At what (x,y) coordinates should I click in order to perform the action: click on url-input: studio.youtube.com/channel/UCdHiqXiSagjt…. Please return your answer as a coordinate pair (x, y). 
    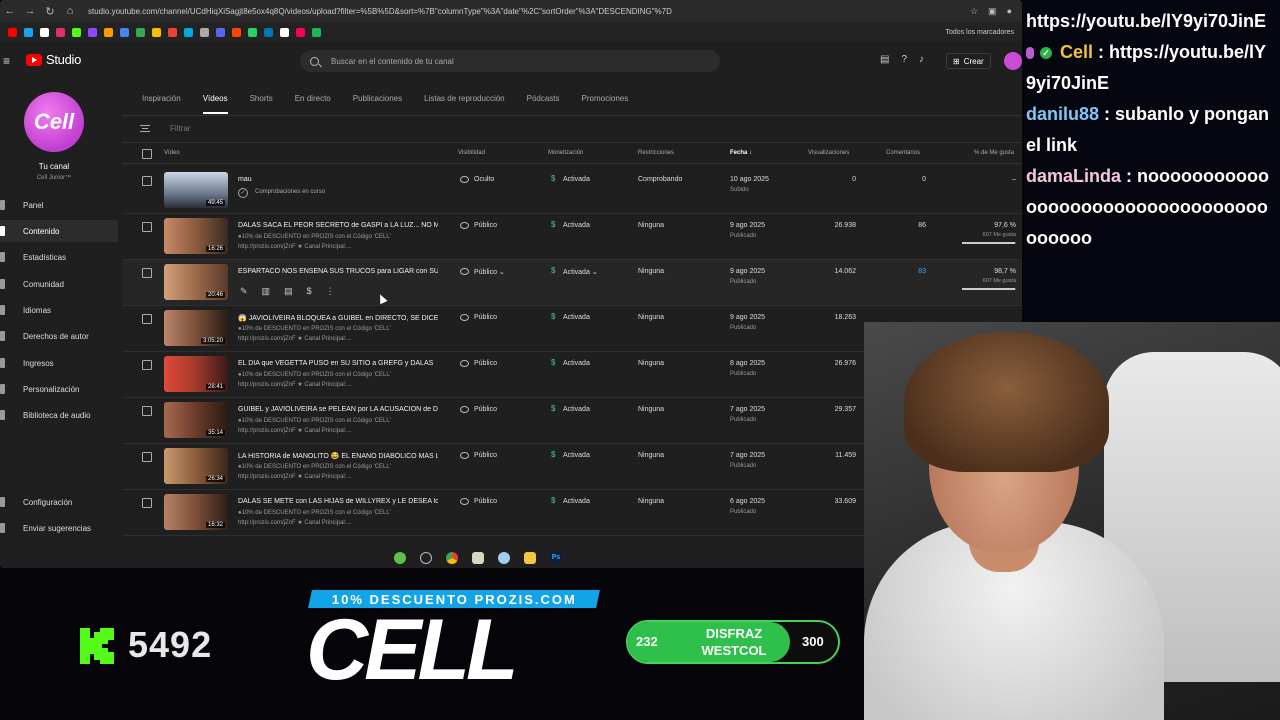
    Looking at the image, I should click on (498, 11).